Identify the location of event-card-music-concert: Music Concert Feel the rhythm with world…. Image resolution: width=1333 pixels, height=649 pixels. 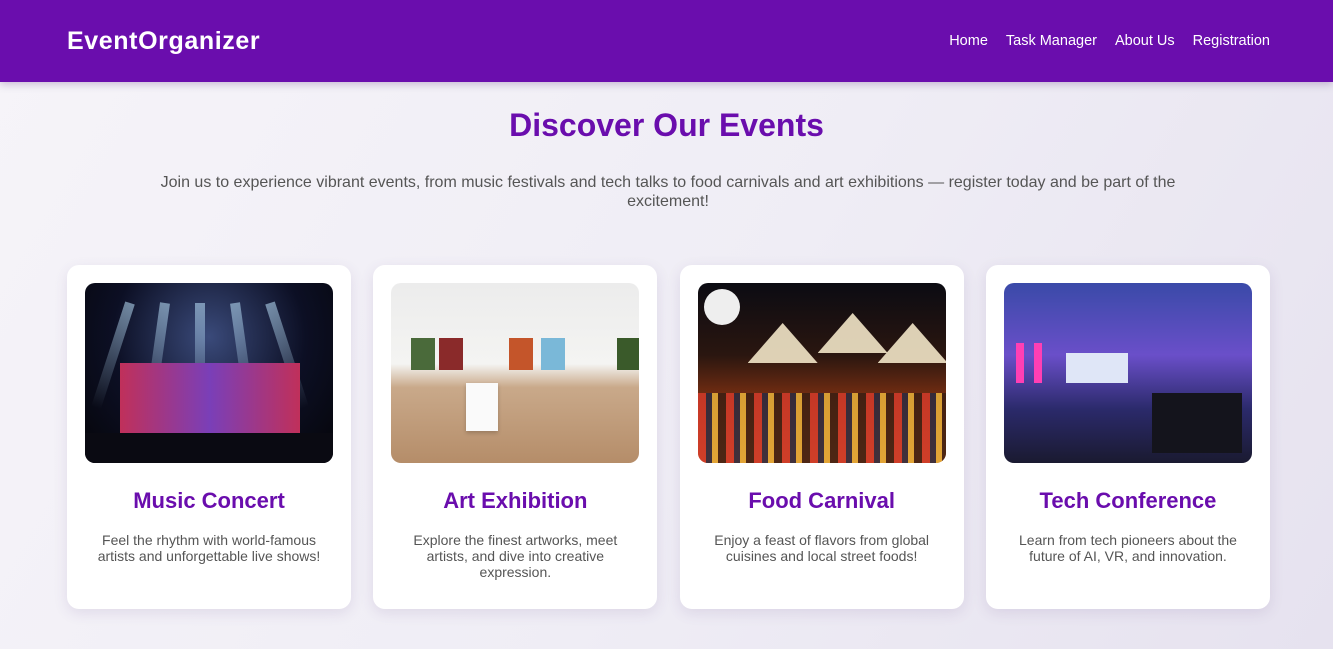
(209, 437).